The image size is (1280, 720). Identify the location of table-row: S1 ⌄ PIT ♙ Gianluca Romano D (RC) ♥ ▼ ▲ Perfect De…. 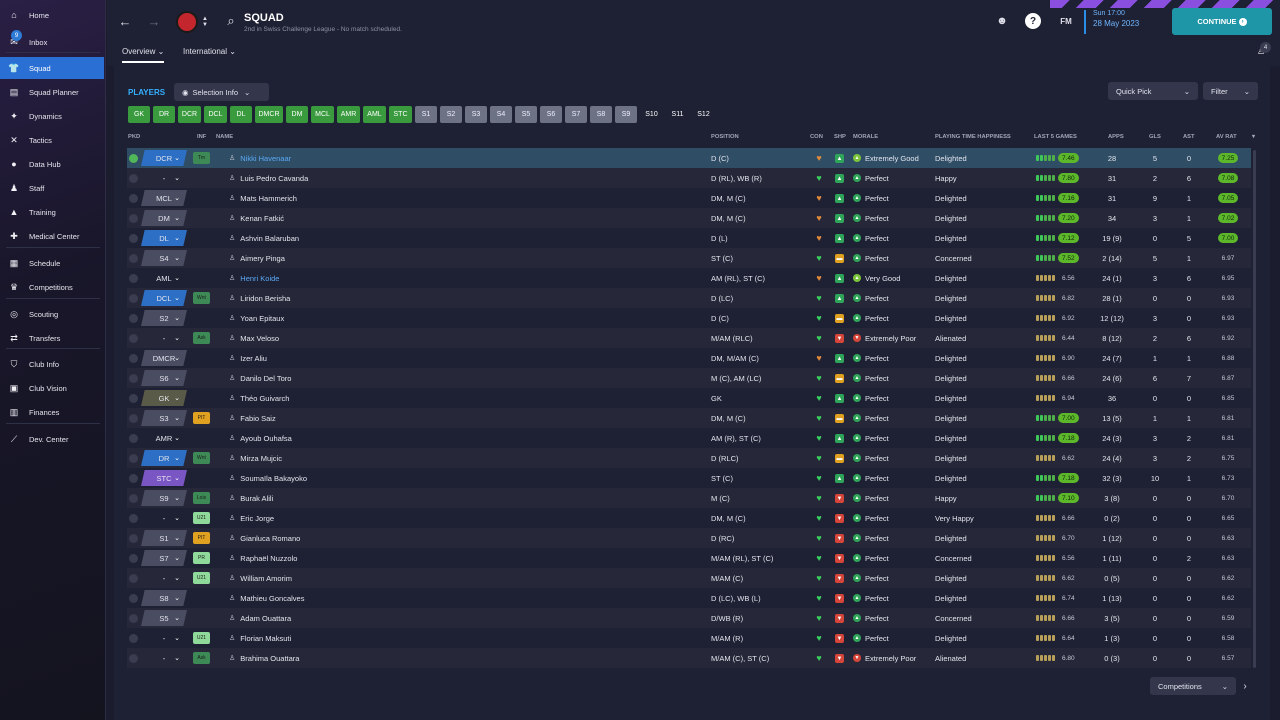
(689, 538).